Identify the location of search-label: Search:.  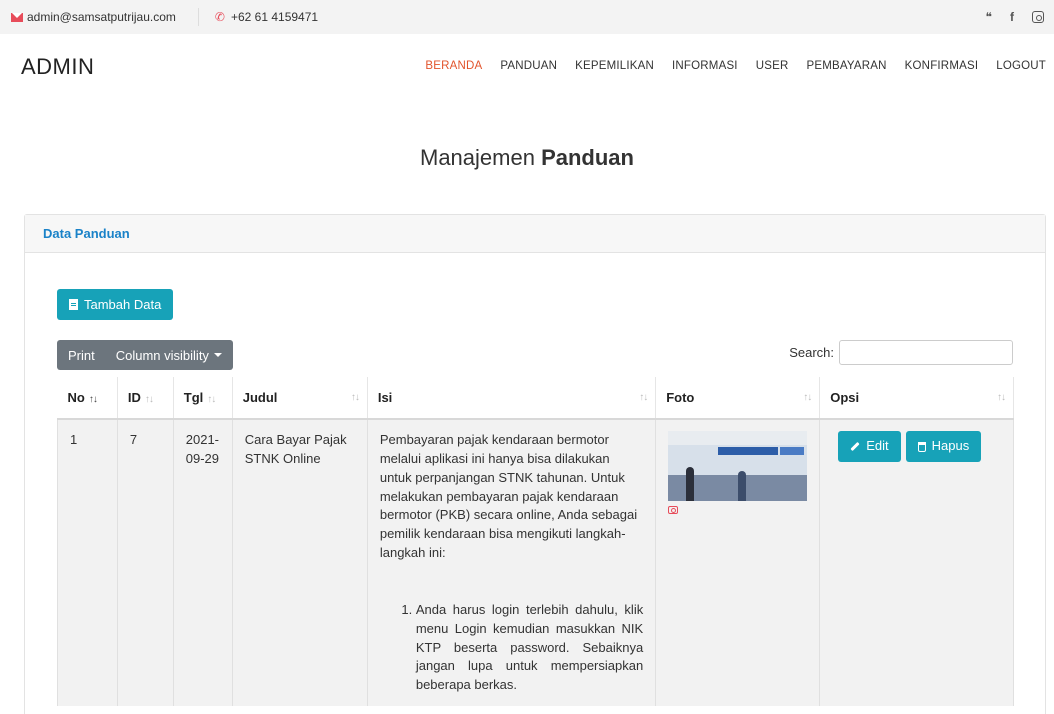
(811, 352).